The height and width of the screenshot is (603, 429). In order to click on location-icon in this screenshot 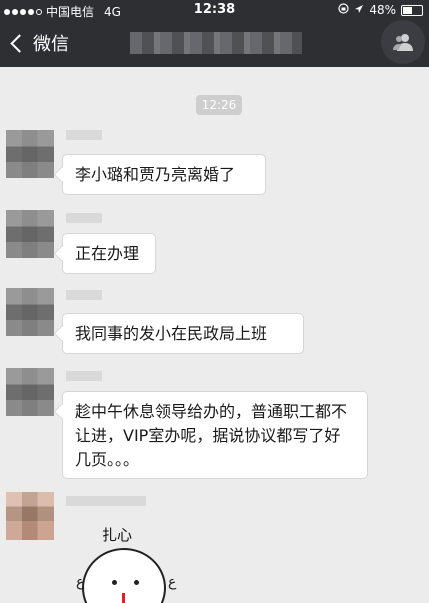, I will do `click(359, 10)`.